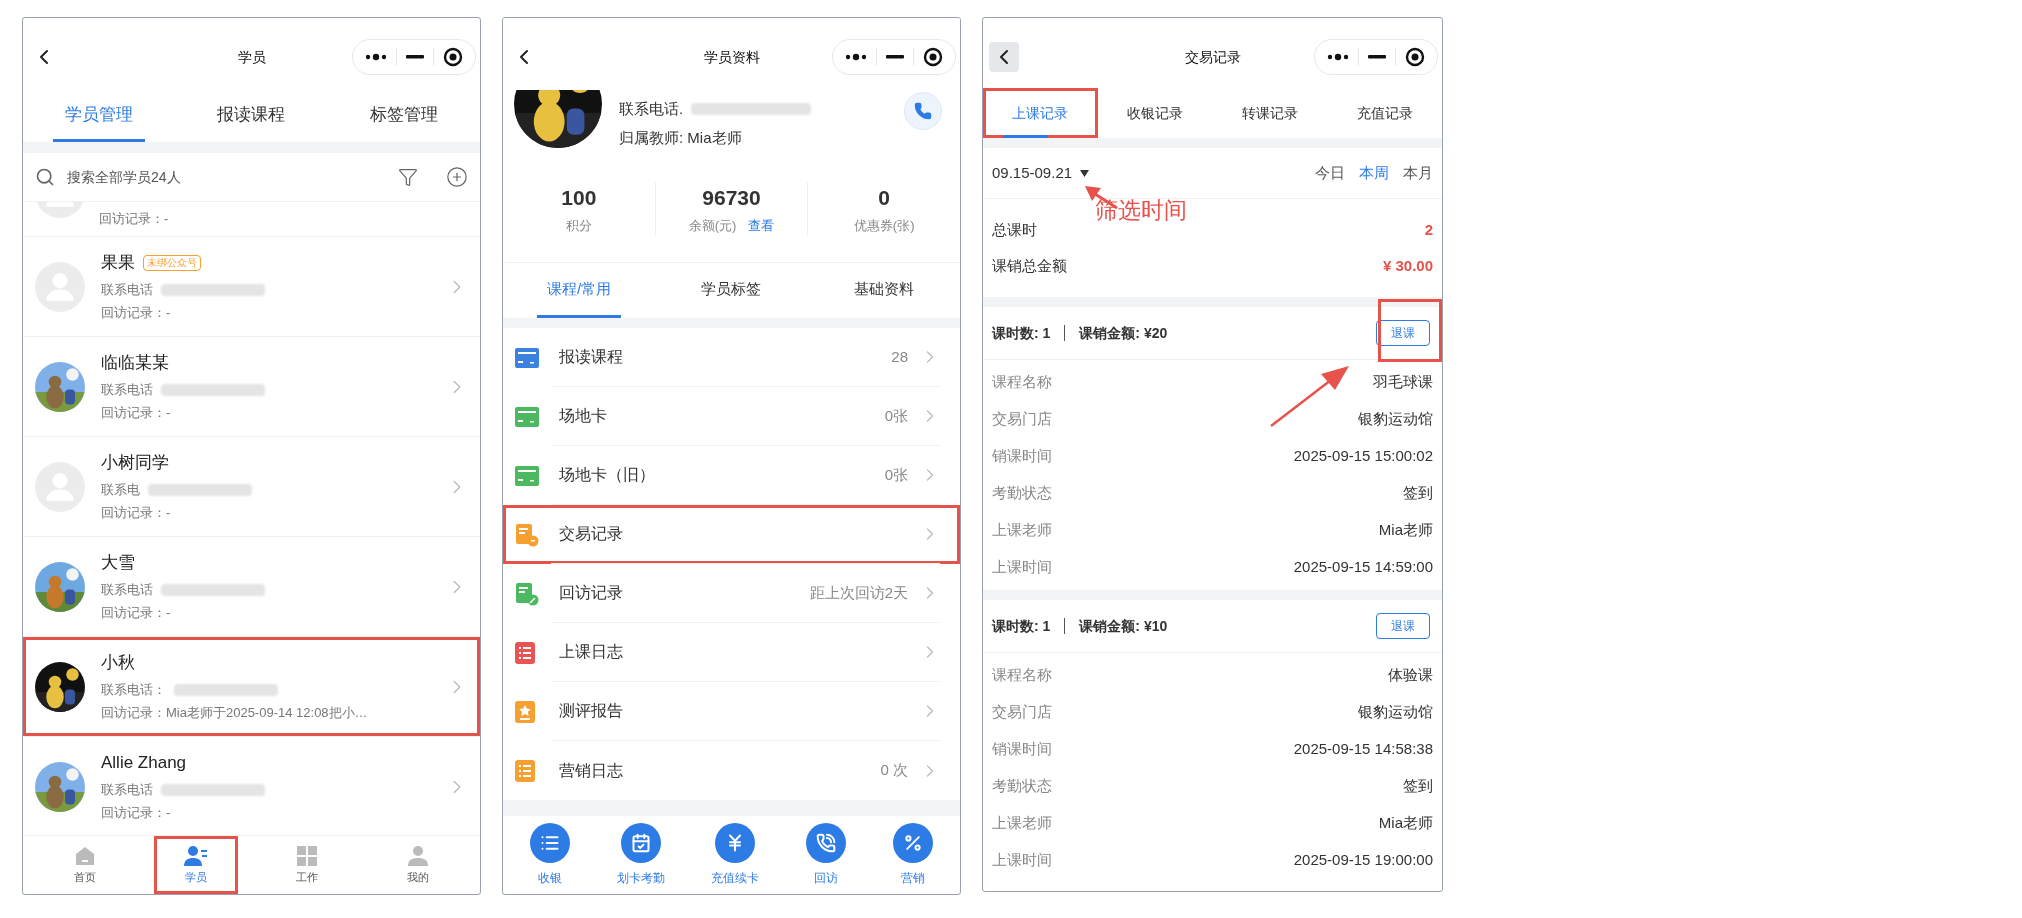 Image resolution: width=2022 pixels, height=918 pixels. What do you see at coordinates (883, 290) in the screenshot?
I see `tab: 基础资料` at bounding box center [883, 290].